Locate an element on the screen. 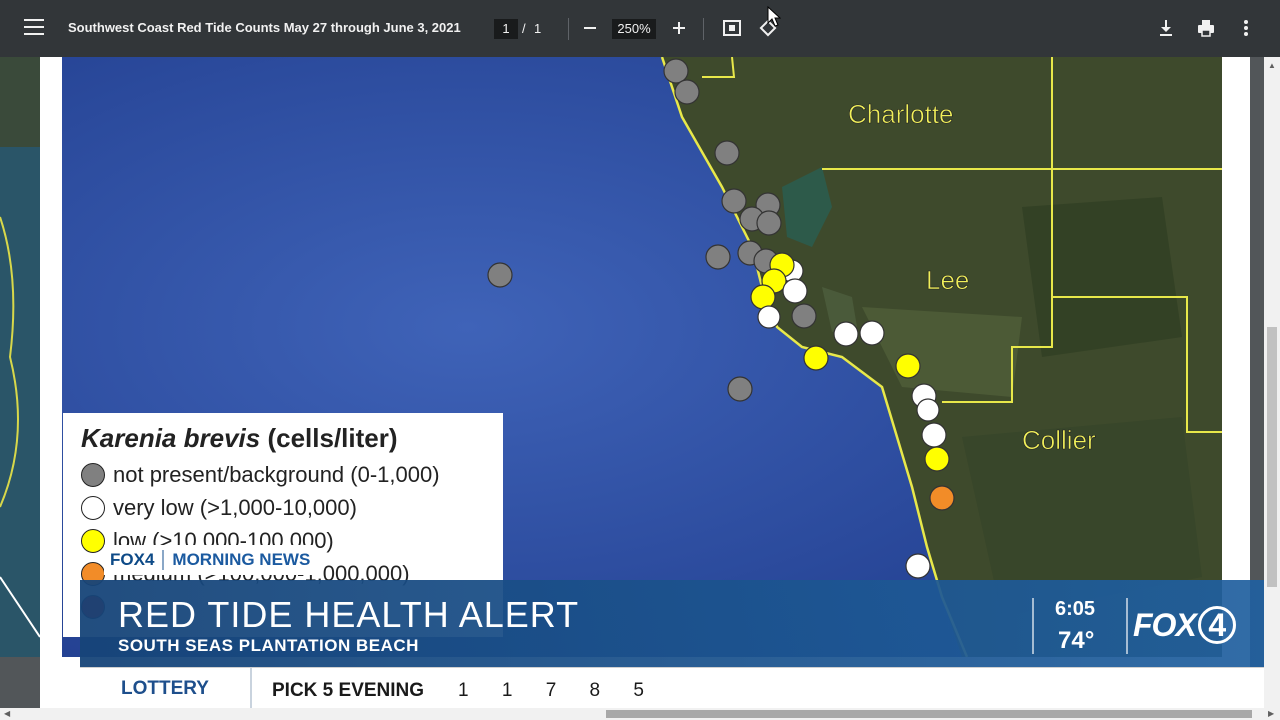 The height and width of the screenshot is (720, 1280). more-options-button is located at coordinates (1246, 28).